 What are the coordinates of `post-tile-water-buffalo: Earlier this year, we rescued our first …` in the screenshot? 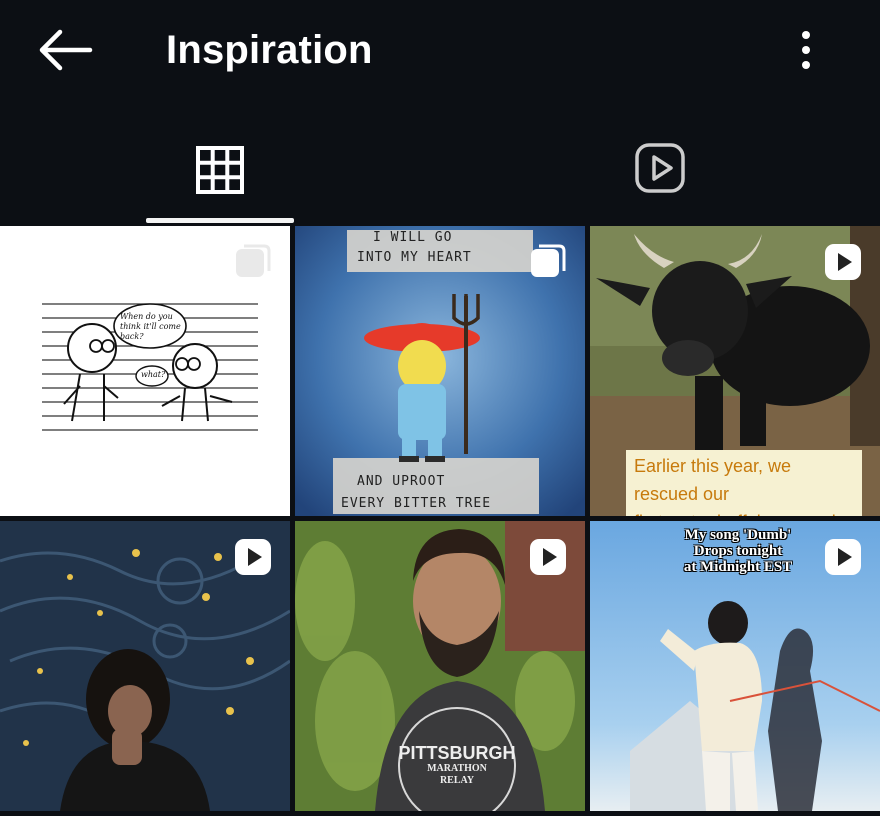 It's located at (735, 371).